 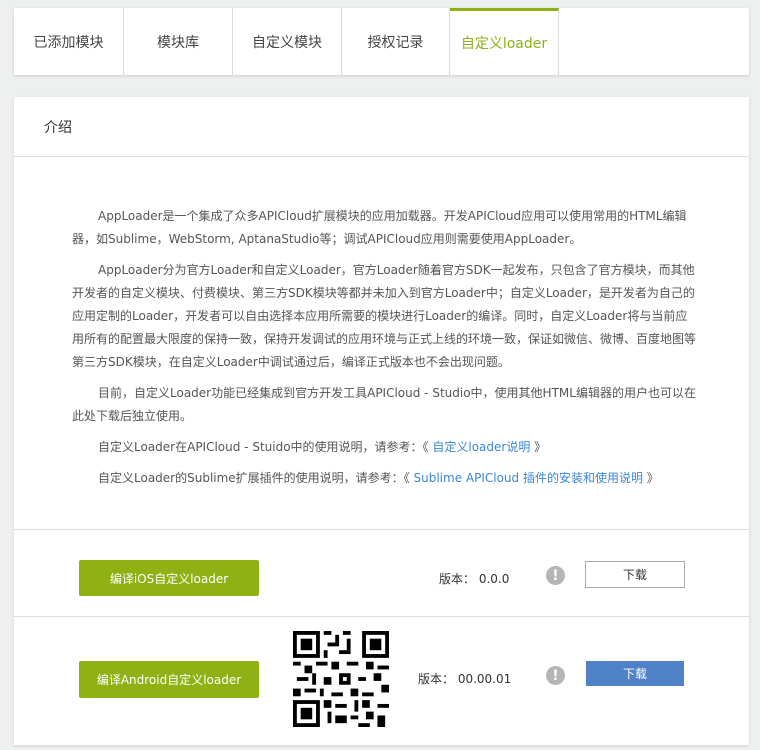 I want to click on tab-module-library: 模块库, so click(x=178, y=41).